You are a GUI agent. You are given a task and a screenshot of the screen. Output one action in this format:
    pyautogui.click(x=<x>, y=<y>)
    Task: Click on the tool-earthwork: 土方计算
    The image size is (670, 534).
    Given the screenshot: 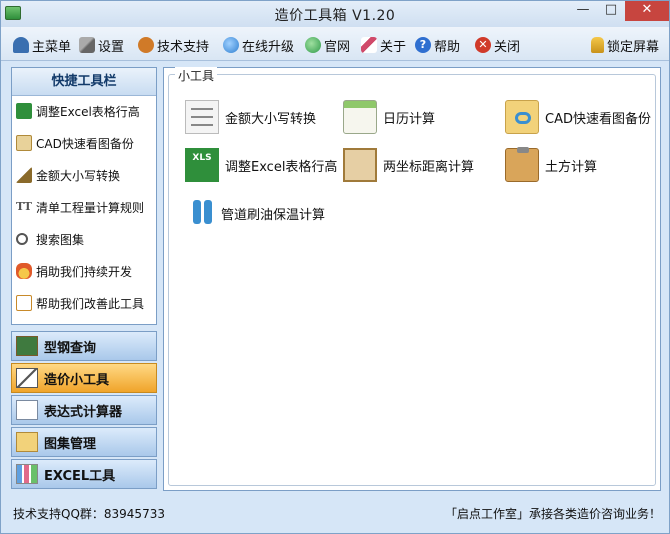 What is the action you would take?
    pyautogui.click(x=551, y=165)
    